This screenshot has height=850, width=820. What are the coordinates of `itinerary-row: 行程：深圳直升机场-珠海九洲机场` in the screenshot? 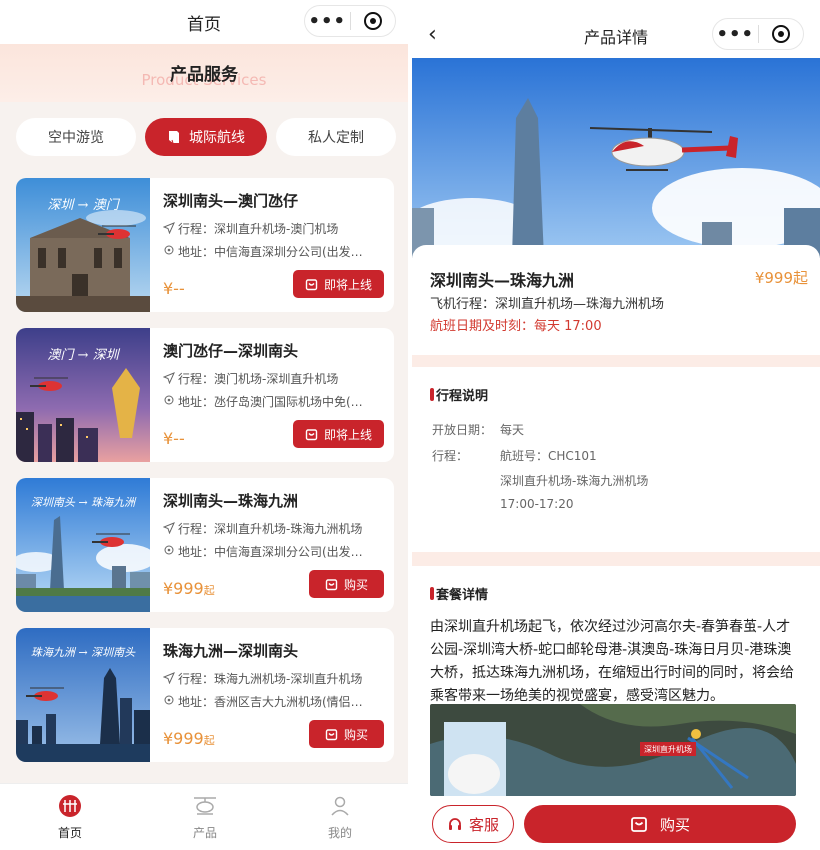 It's located at (274, 528).